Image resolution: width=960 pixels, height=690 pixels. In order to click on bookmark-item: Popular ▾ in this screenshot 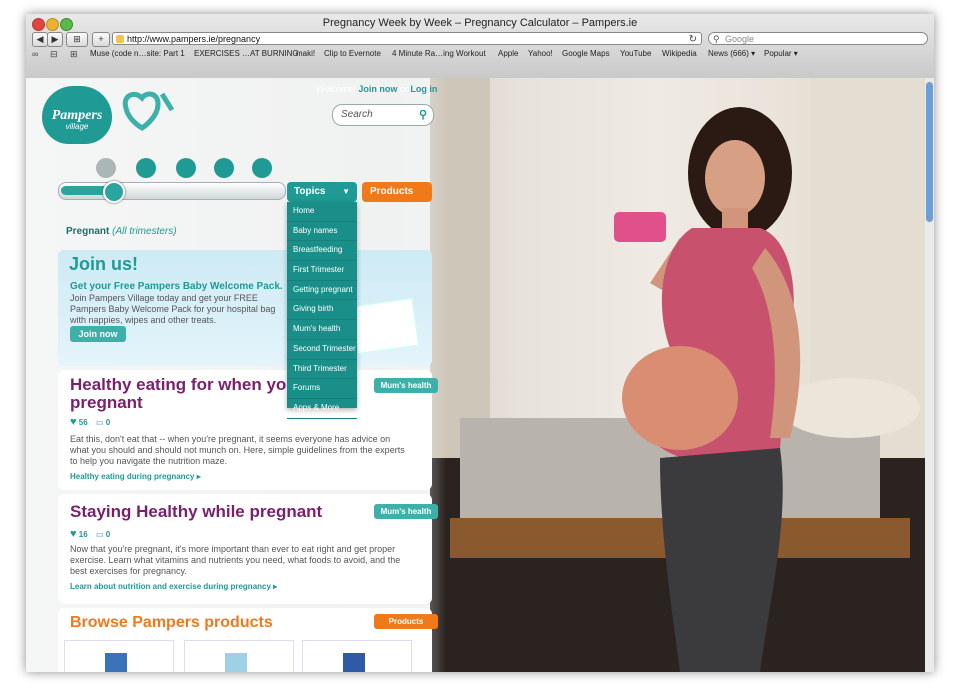, I will do `click(781, 54)`.